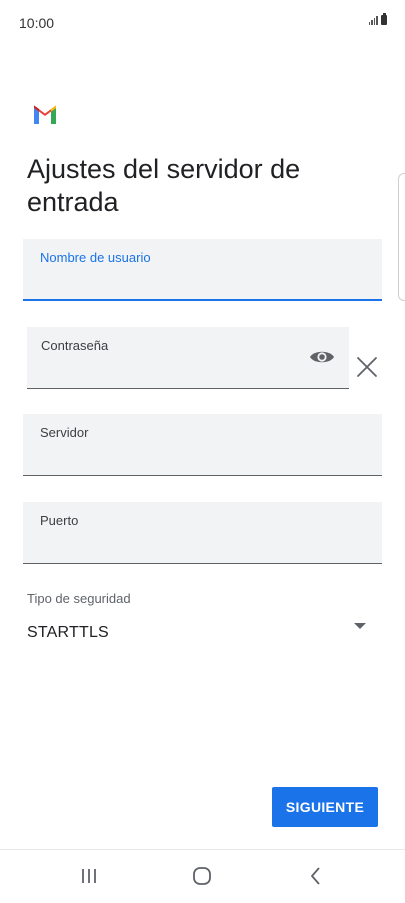  What do you see at coordinates (384, 19) in the screenshot?
I see `battery-icon` at bounding box center [384, 19].